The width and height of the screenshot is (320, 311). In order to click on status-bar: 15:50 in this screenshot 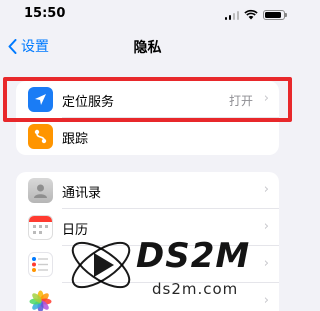, I will do `click(147, 15)`.